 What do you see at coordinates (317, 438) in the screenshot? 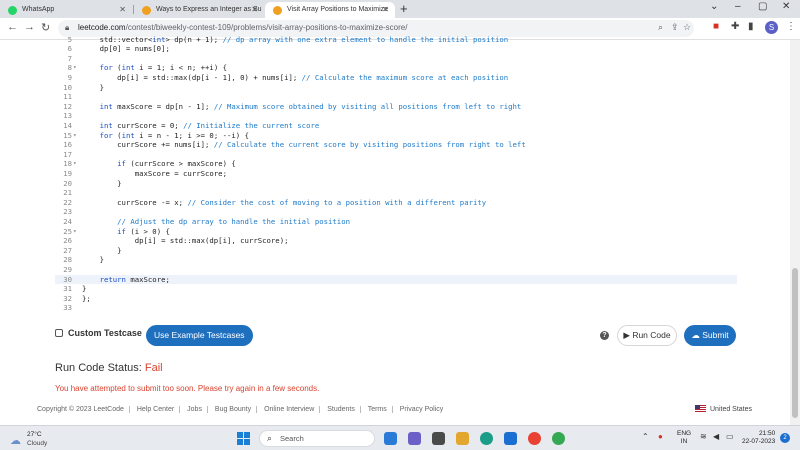
I see `taskbar-search: ⌕ Search` at bounding box center [317, 438].